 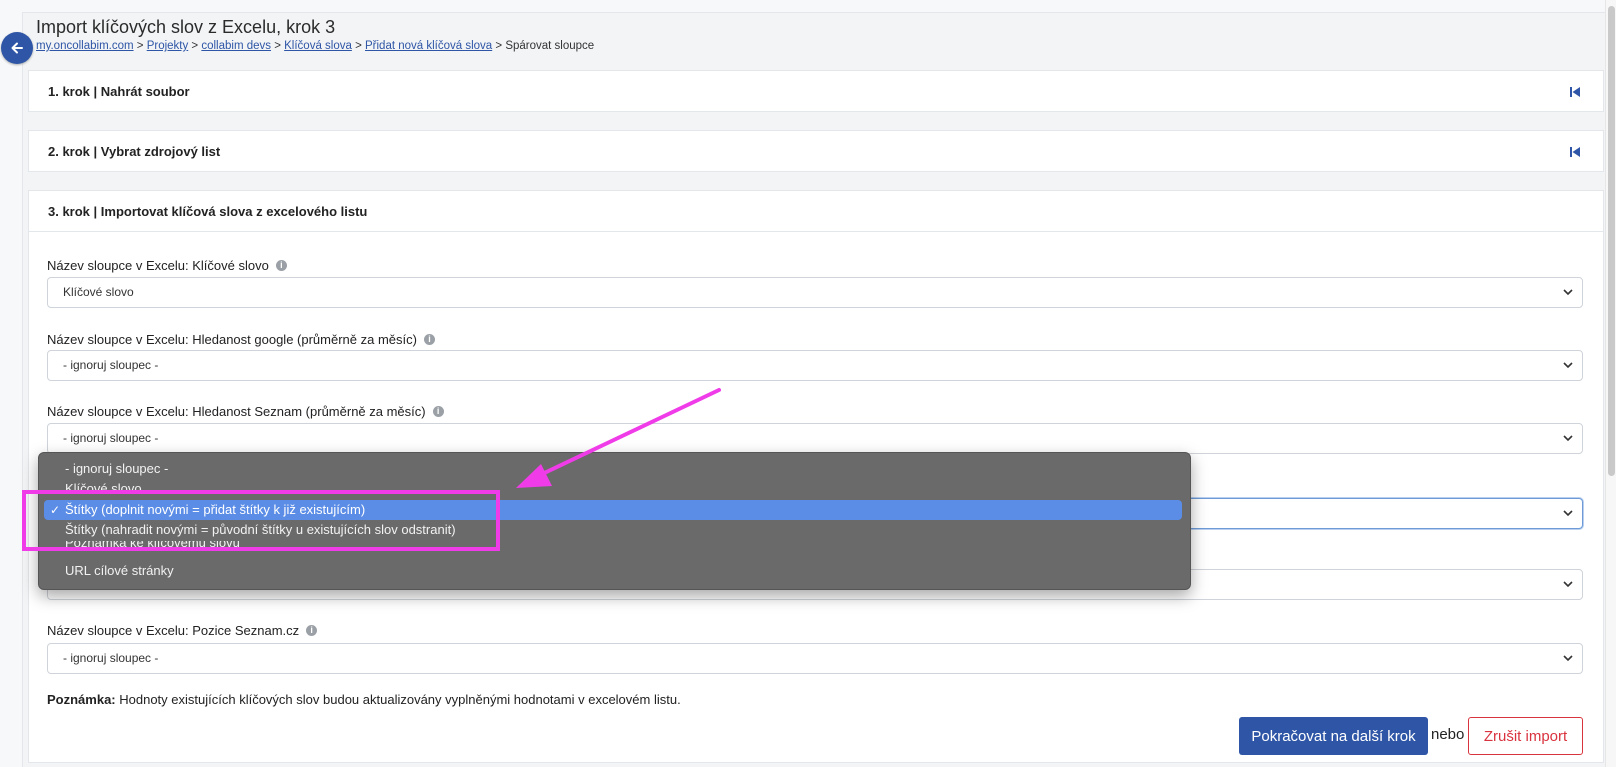 I want to click on top-bar, so click(x=808, y=6).